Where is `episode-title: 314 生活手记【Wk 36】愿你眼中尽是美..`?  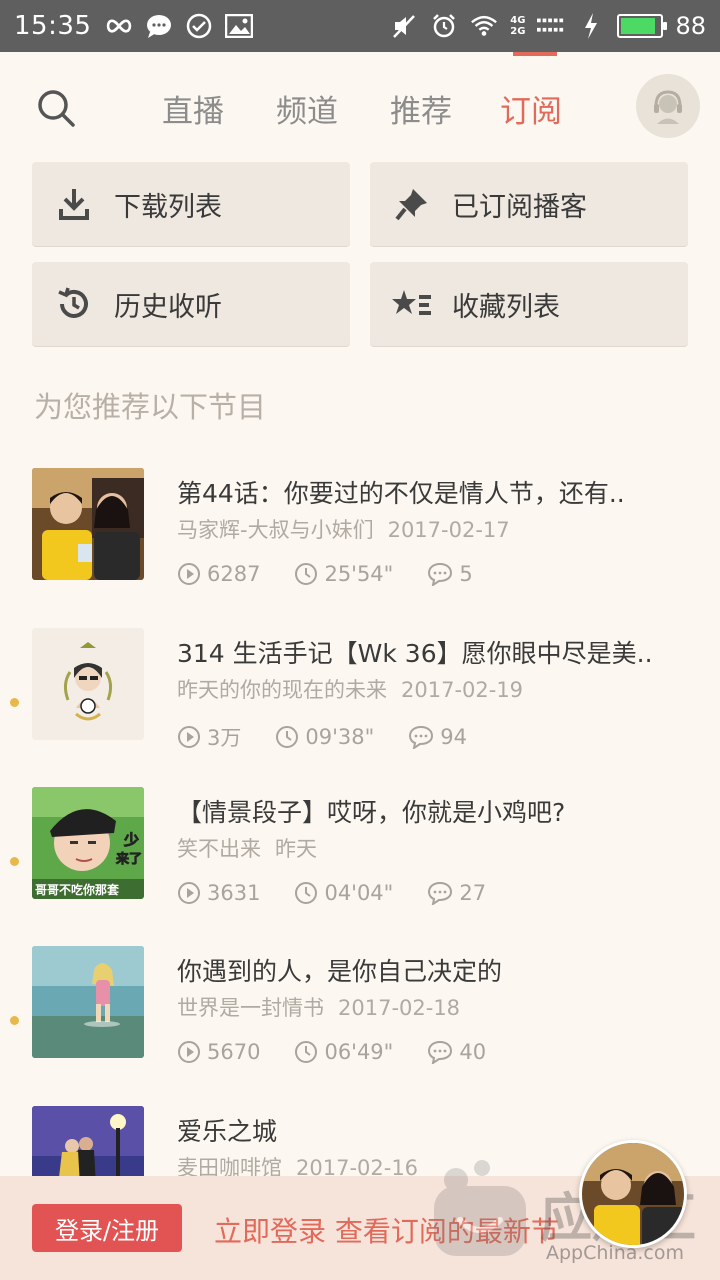 episode-title: 314 生活手记【Wk 36】愿你眼中尽是美.. is located at coordinates (415, 653).